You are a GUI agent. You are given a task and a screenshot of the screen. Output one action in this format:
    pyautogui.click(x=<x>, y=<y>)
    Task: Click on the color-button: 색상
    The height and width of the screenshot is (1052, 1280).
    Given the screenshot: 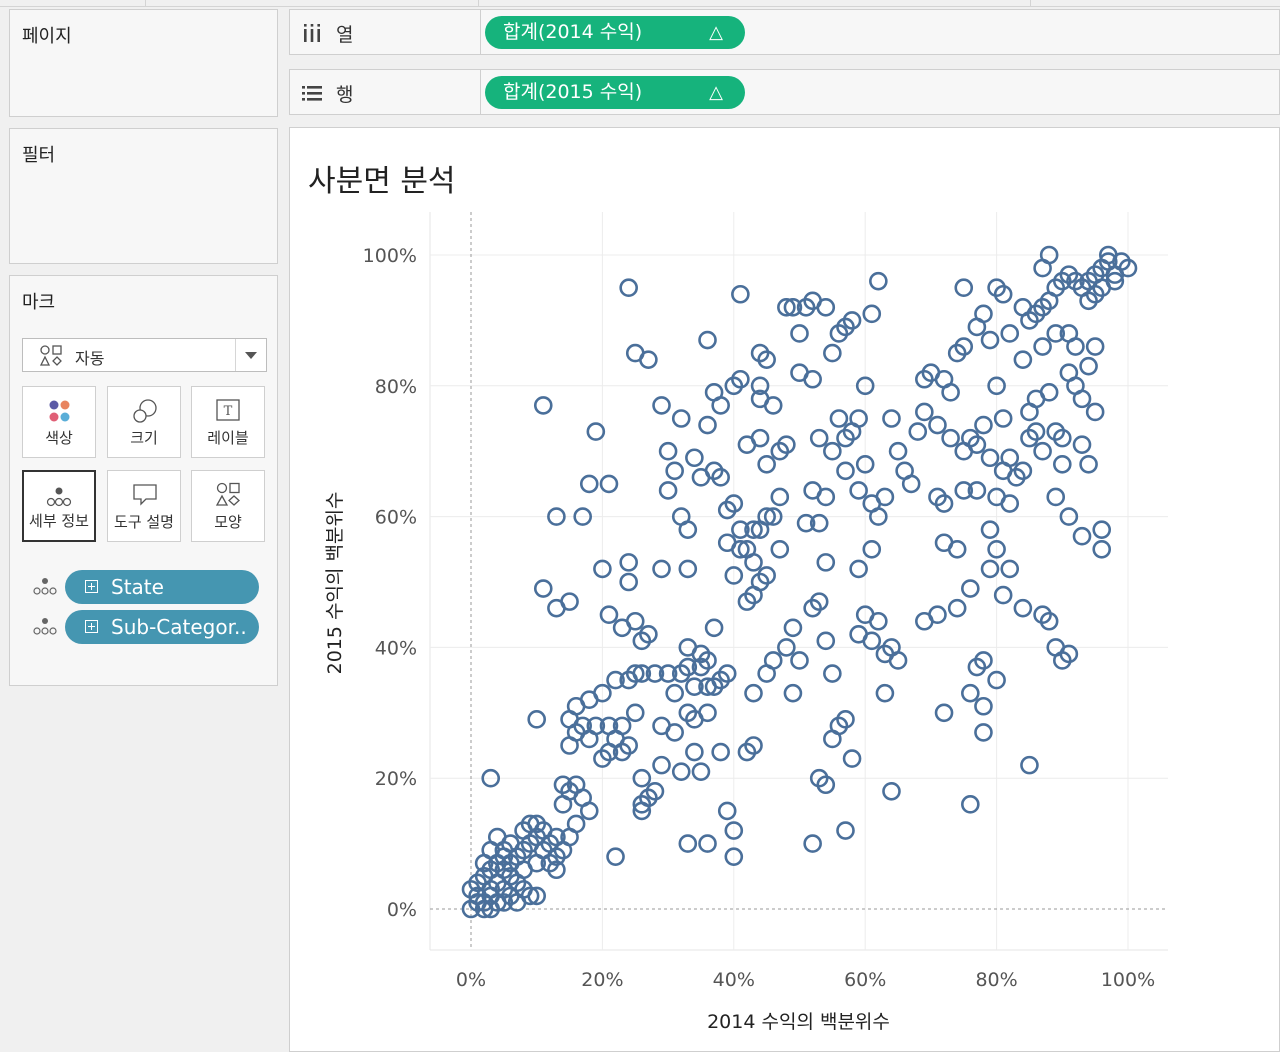 What is the action you would take?
    pyautogui.click(x=59, y=422)
    